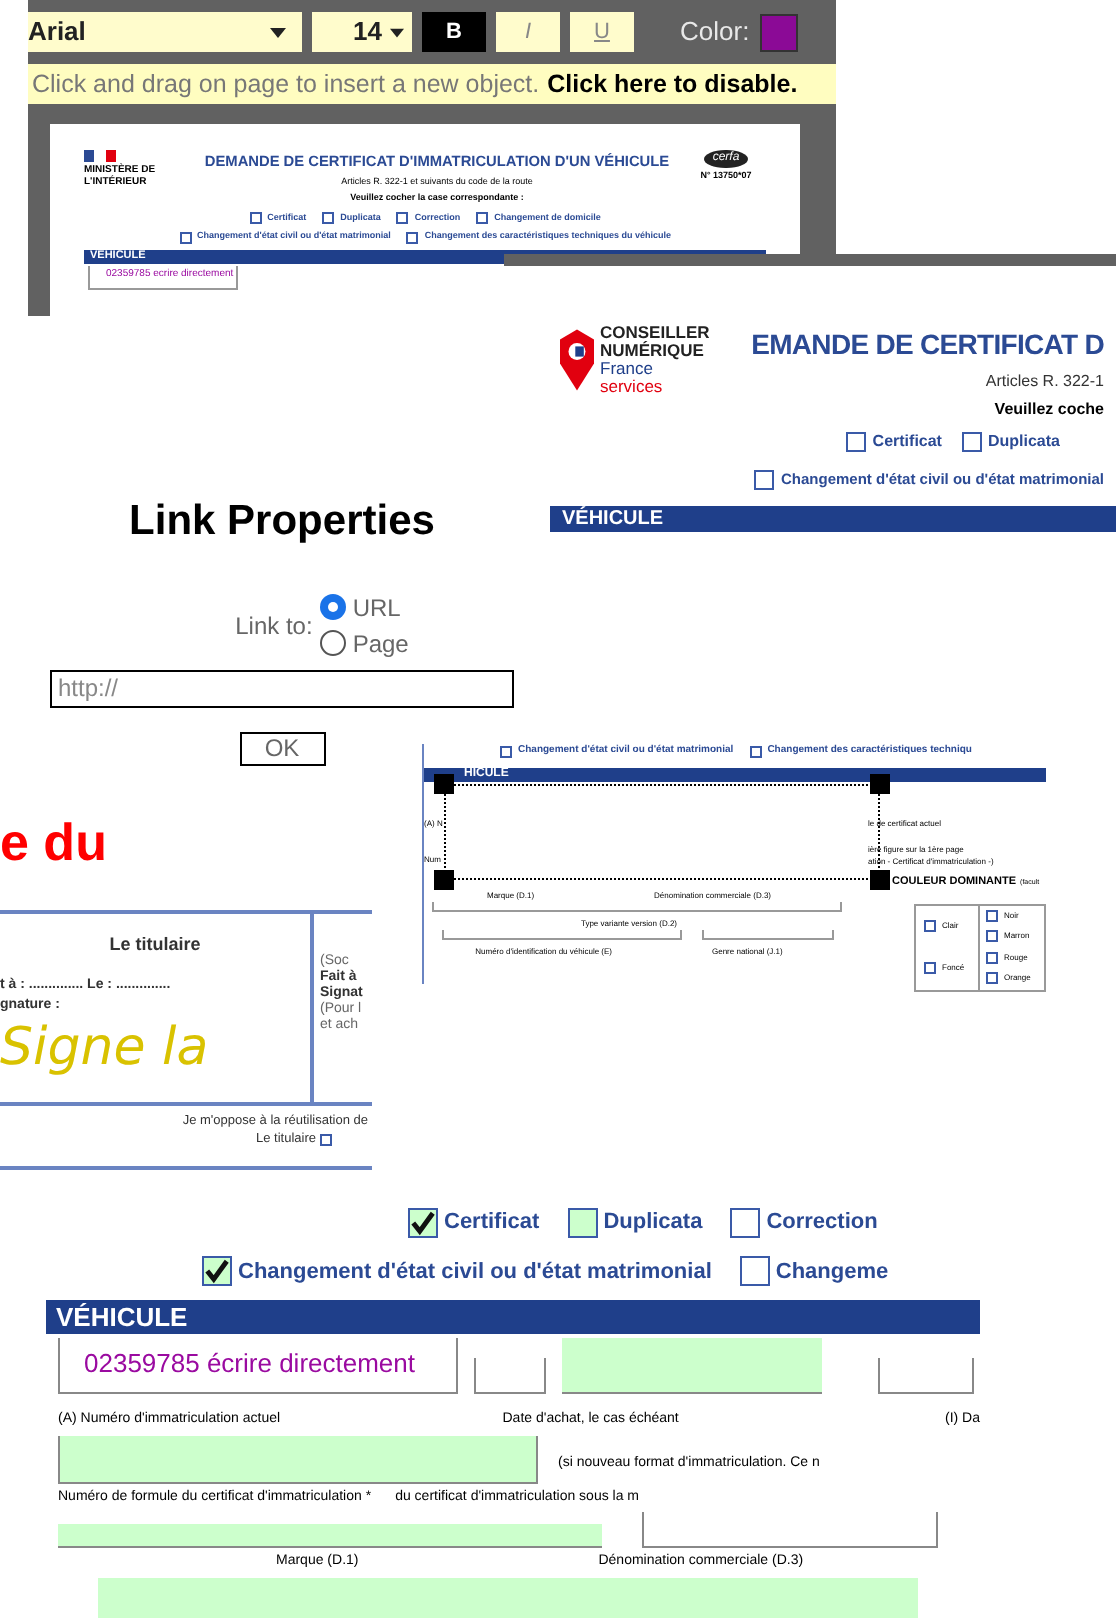  What do you see at coordinates (632, 387) in the screenshot?
I see `logo-text: services` at bounding box center [632, 387].